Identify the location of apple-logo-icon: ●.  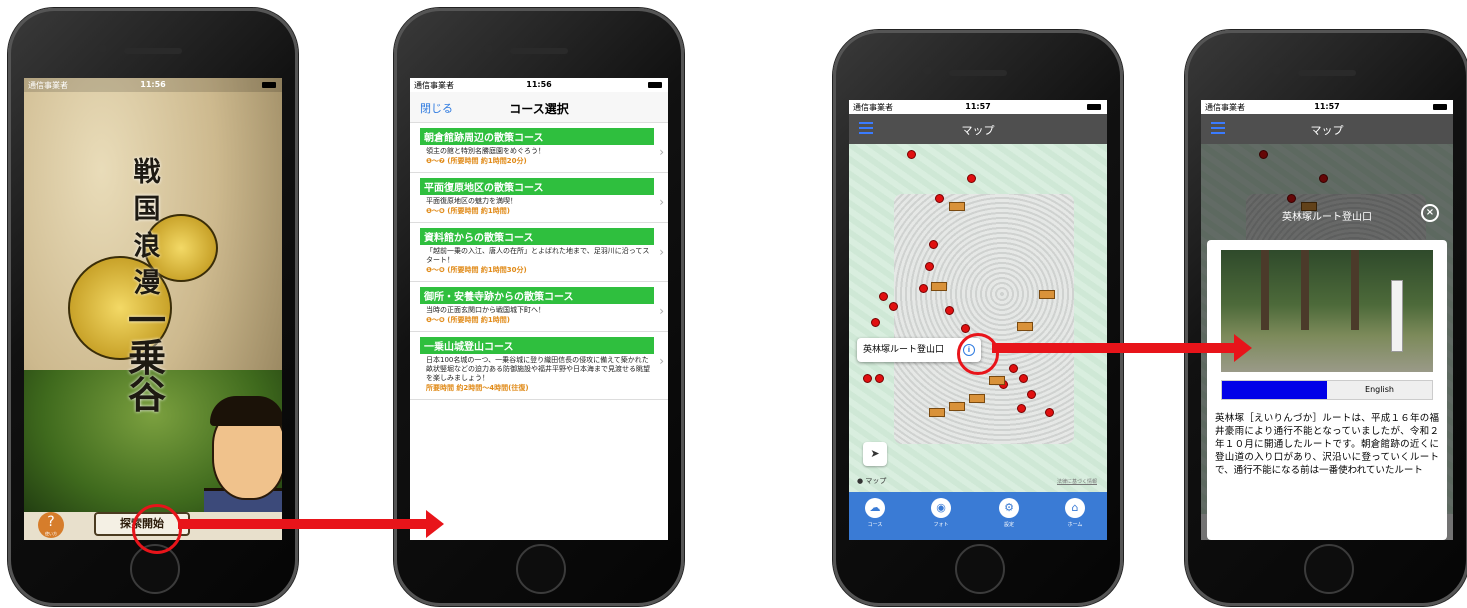
(860, 481).